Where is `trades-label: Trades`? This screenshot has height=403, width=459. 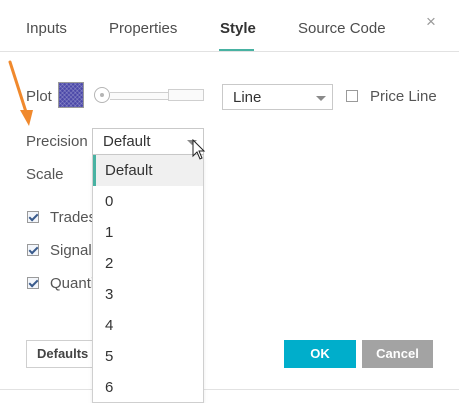 trades-label: Trades is located at coordinates (73, 217).